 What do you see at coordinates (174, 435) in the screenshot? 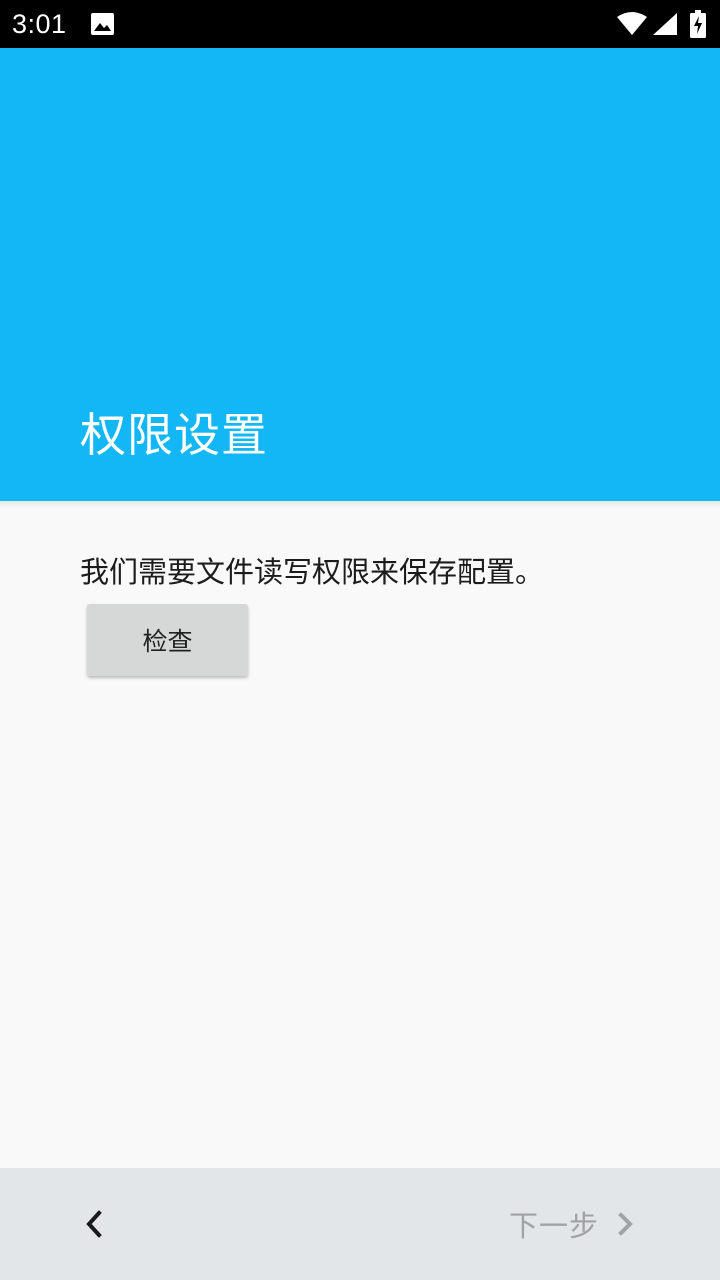
I see `page-title: 权限设置` at bounding box center [174, 435].